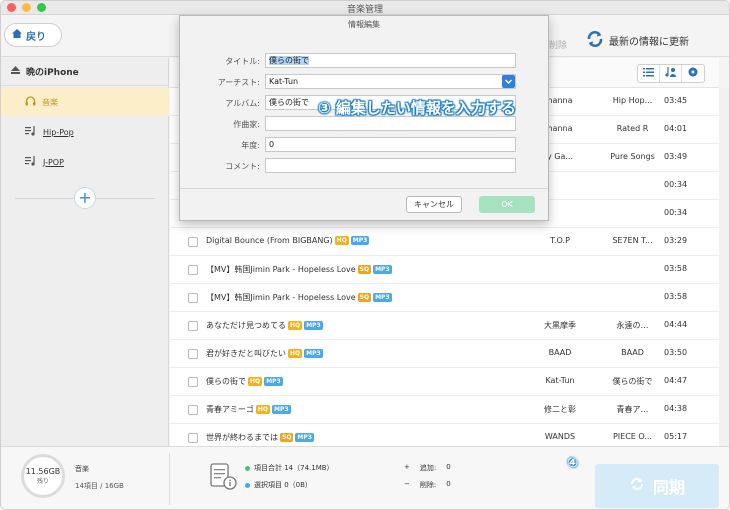 The height and width of the screenshot is (510, 730). What do you see at coordinates (365, 8) in the screenshot?
I see `title-bar: 音楽管理` at bounding box center [365, 8].